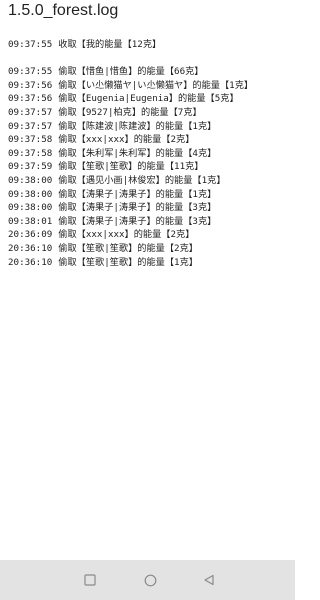  I want to click on log-time: 20:36:09, so click(30, 235).